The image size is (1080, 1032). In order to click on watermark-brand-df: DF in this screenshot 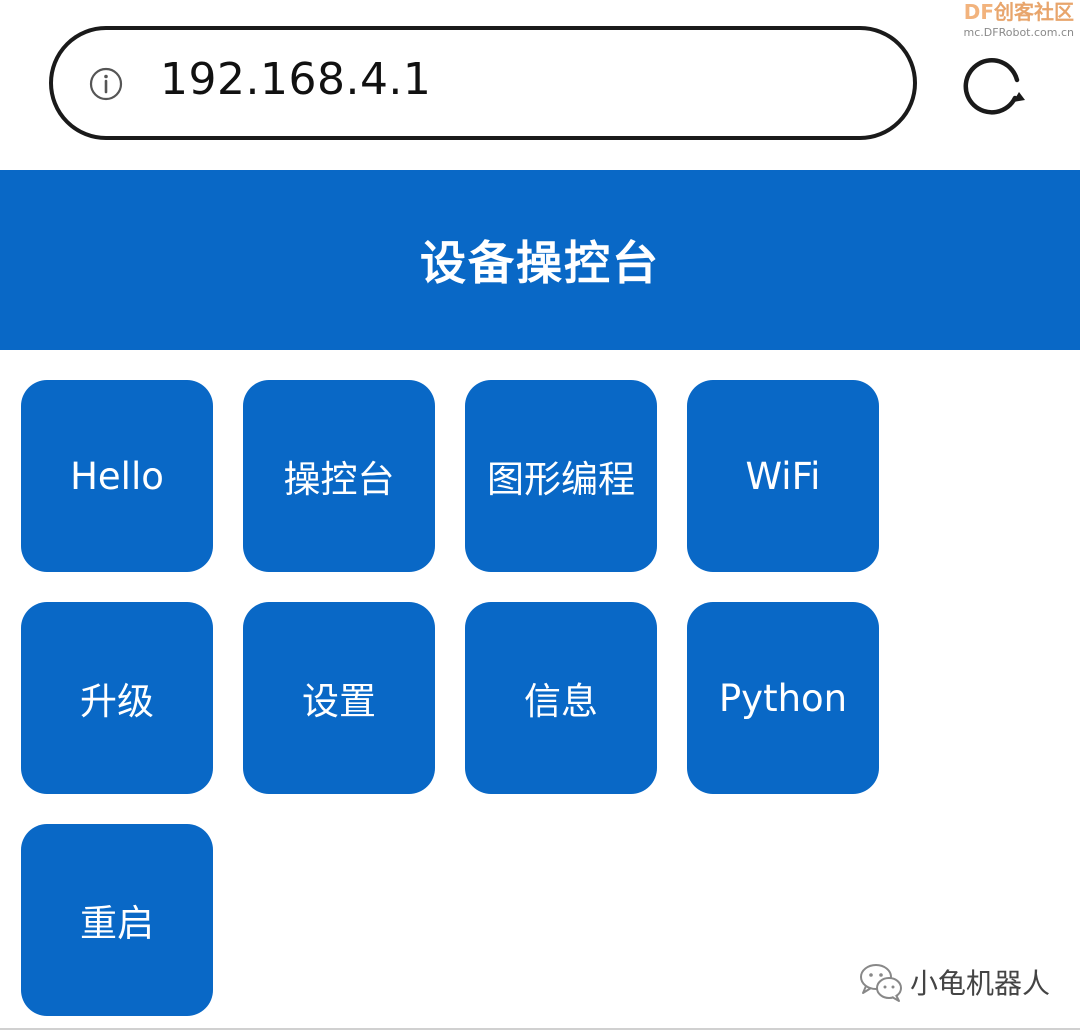, I will do `click(978, 12)`.